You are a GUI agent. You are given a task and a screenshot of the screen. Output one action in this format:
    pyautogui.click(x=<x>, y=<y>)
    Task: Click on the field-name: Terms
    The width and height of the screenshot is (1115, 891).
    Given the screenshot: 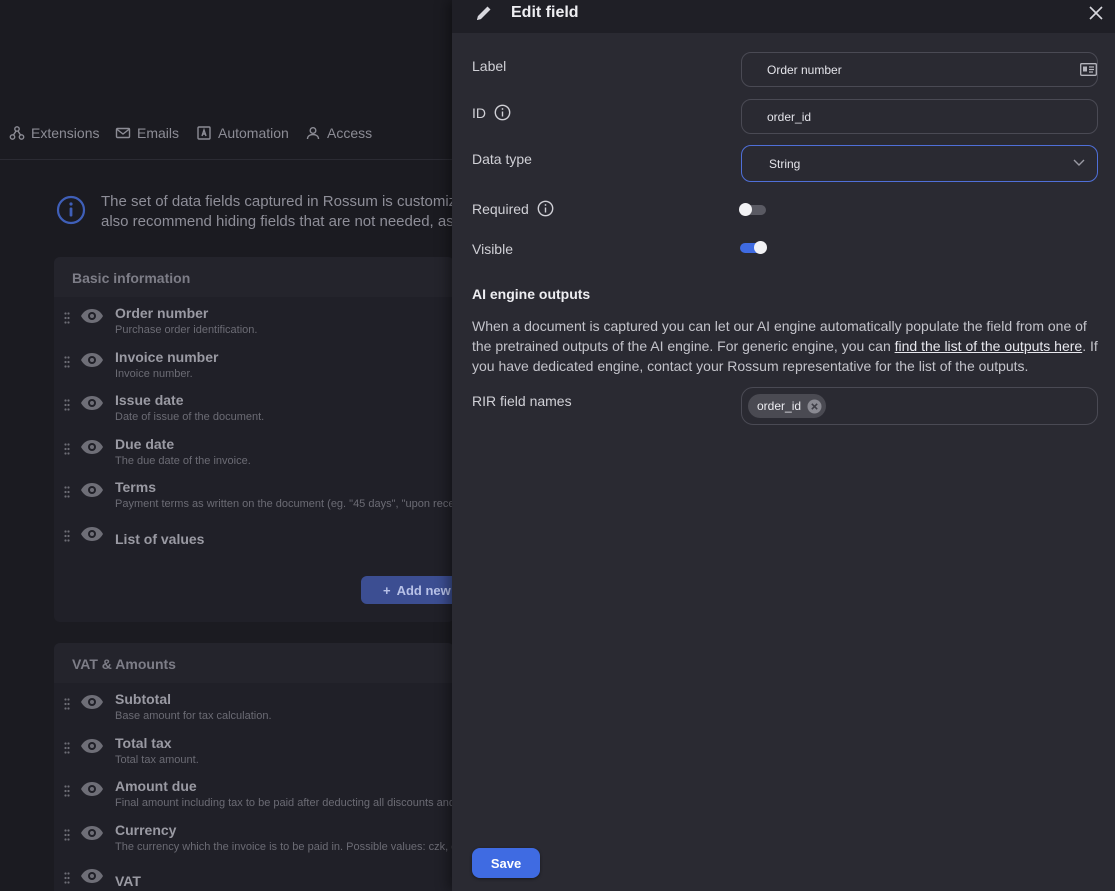 What is the action you would take?
    pyautogui.click(x=135, y=487)
    